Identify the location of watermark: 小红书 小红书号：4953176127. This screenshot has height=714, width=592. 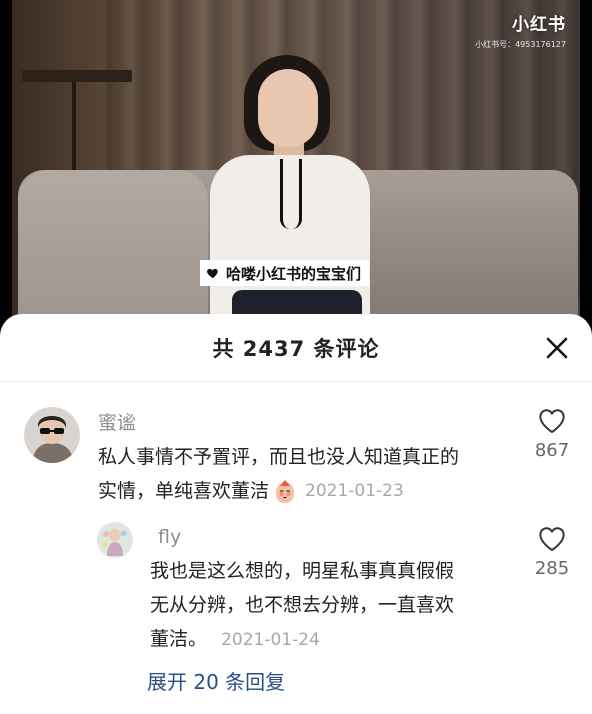
(520, 30).